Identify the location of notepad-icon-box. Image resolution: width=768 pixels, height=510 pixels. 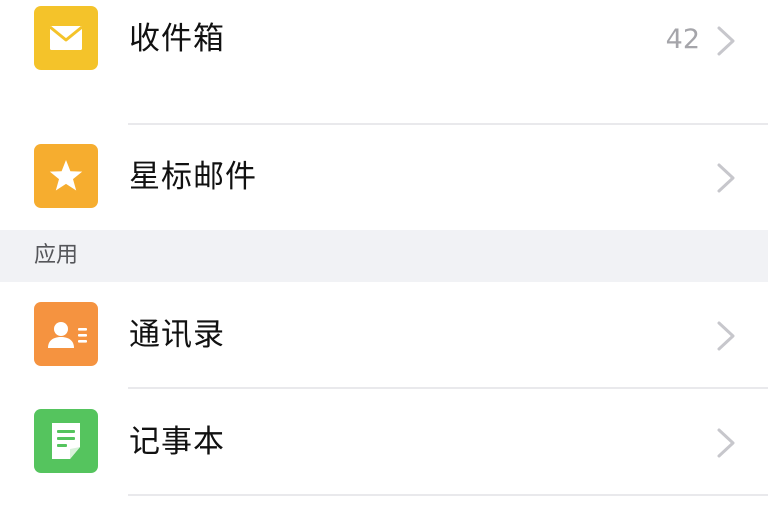
(66, 441).